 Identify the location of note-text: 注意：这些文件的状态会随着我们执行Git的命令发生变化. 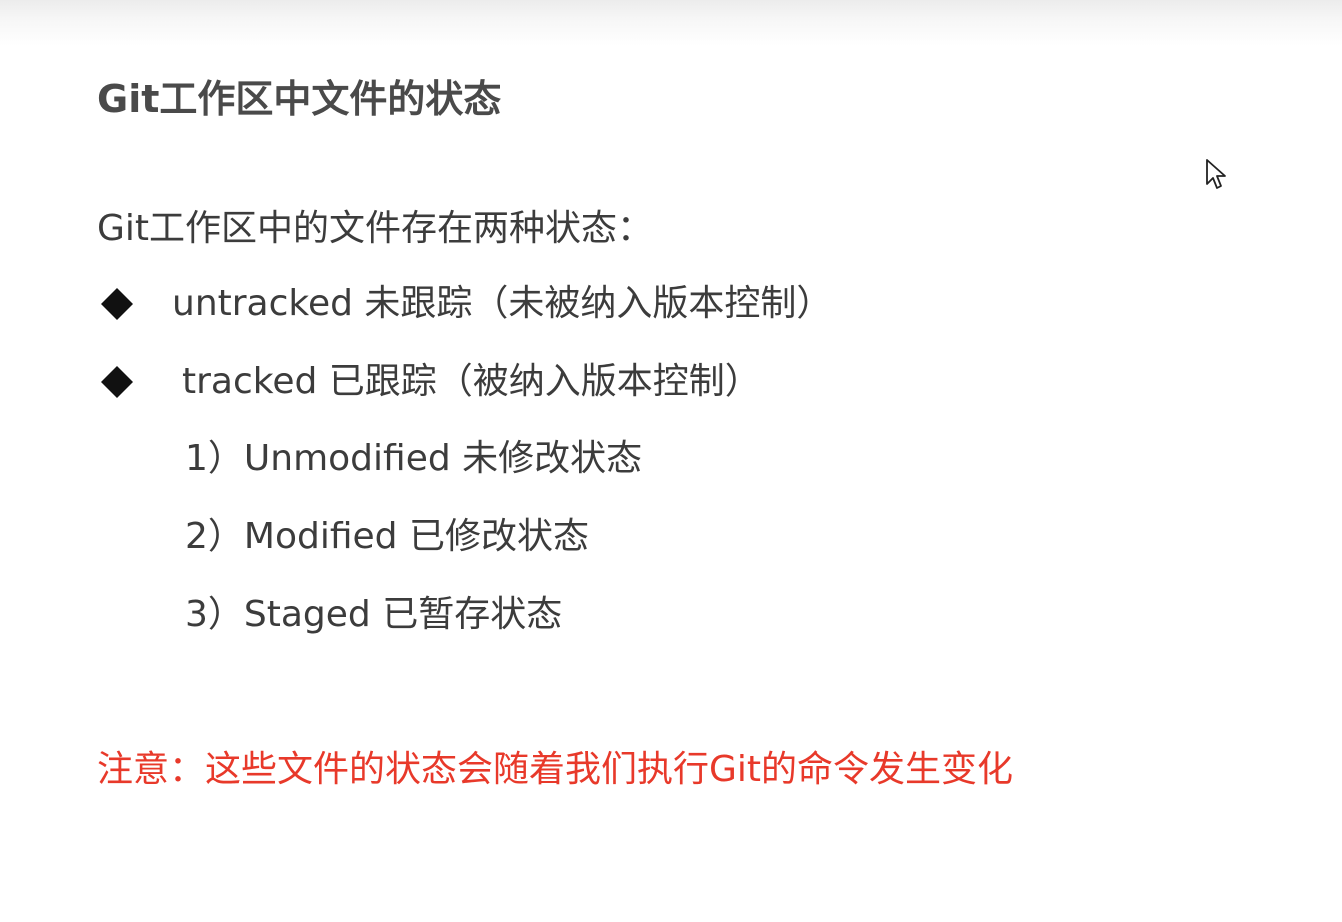
(555, 769).